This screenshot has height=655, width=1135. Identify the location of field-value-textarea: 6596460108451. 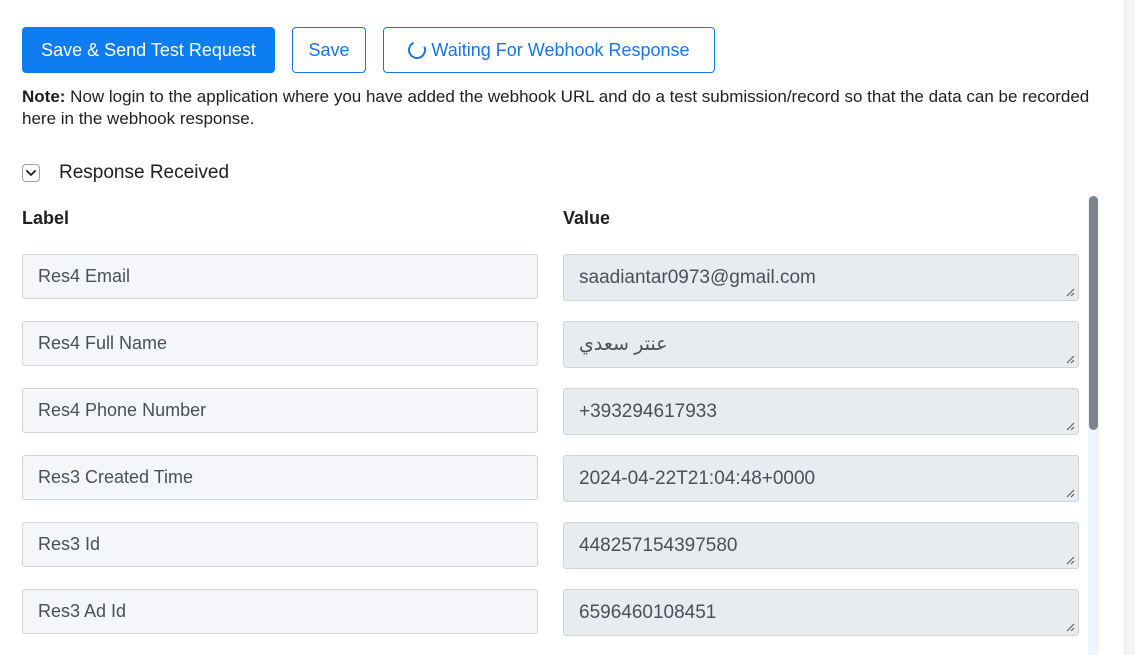
(821, 612).